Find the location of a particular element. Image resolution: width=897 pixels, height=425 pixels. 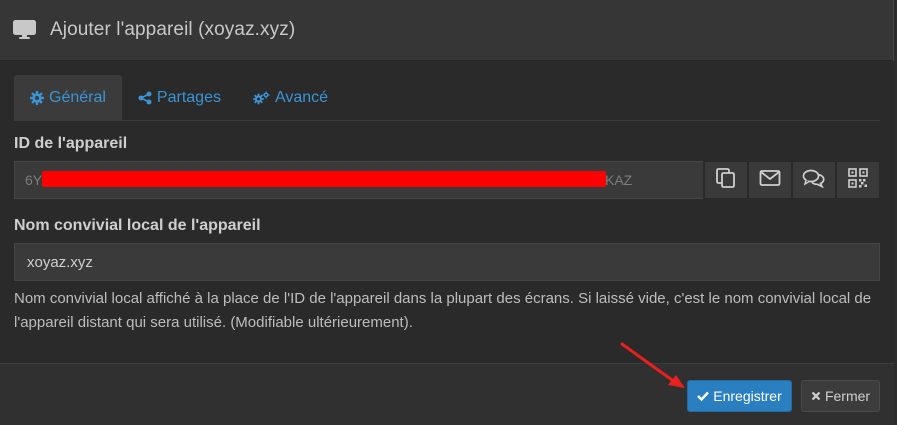

qrcode-button is located at coordinates (858, 180).